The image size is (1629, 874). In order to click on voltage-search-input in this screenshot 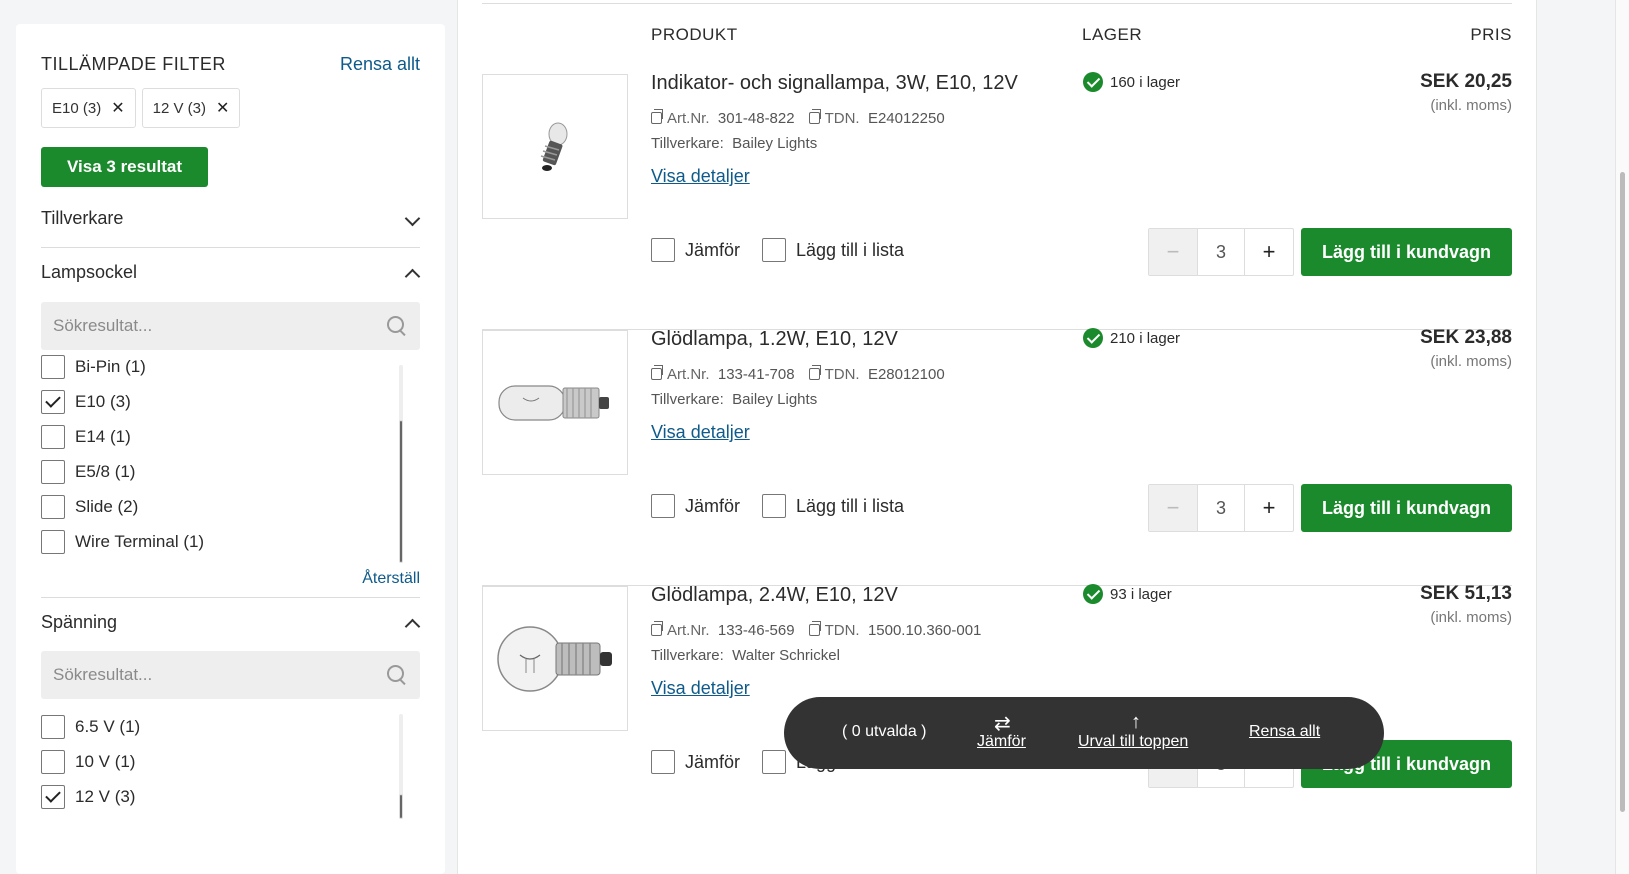, I will do `click(219, 675)`.